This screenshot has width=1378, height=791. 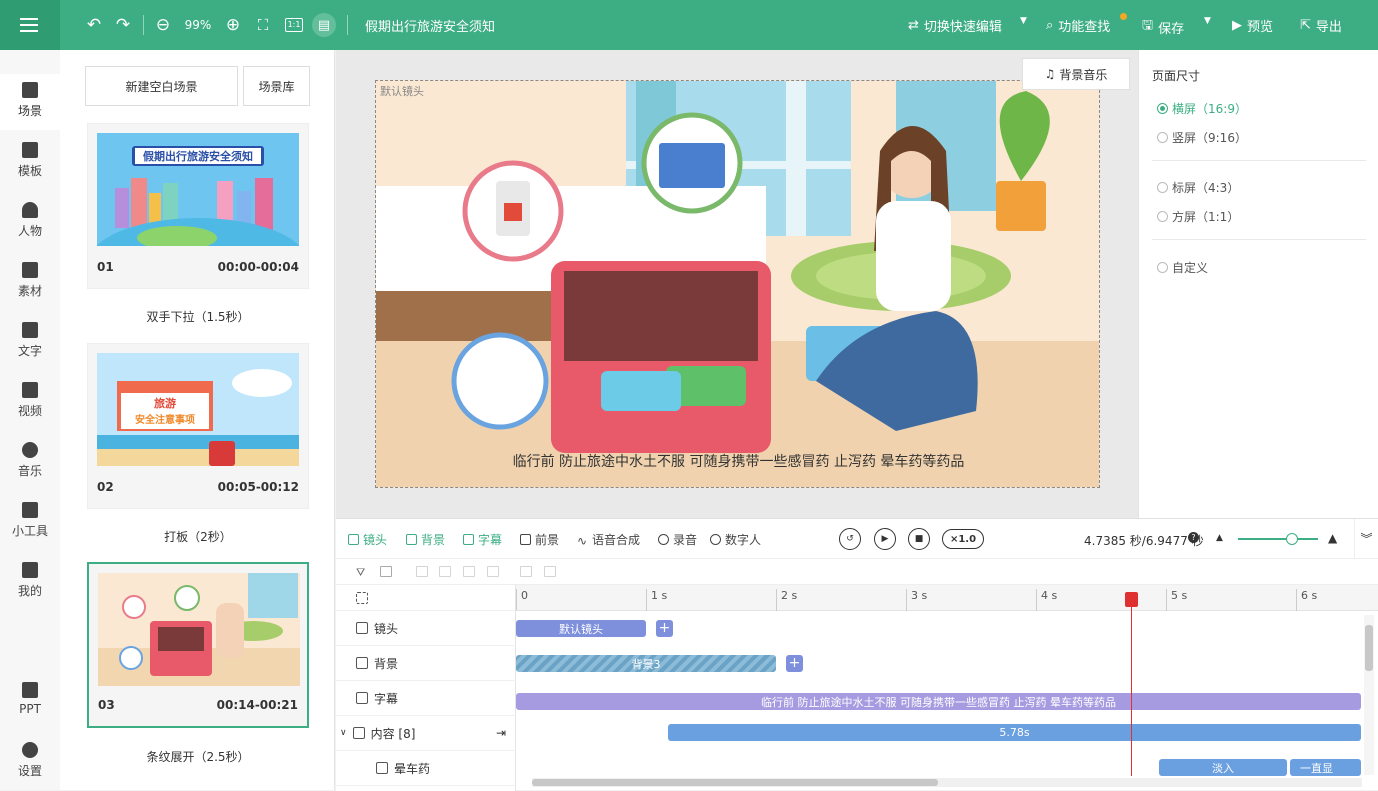 What do you see at coordinates (30, 702) in the screenshot?
I see `nav-ppt: PPT` at bounding box center [30, 702].